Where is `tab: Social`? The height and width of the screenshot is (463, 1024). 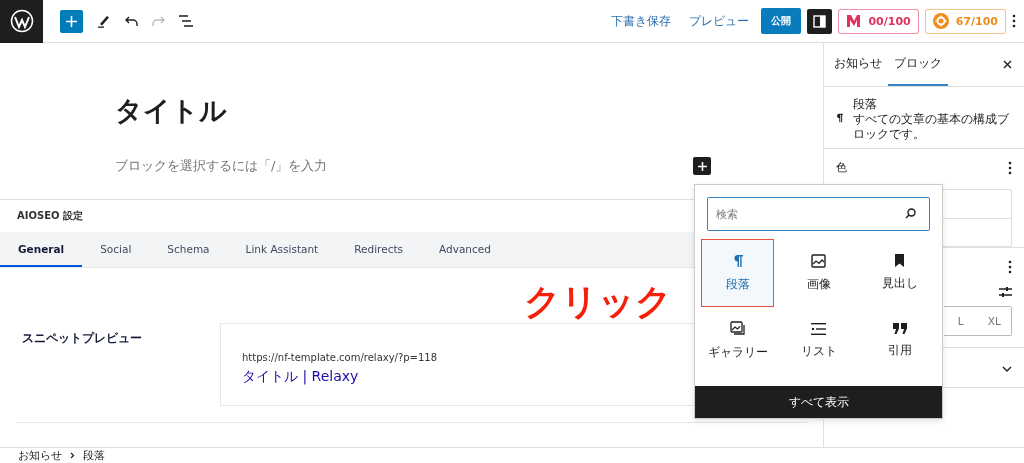 tab: Social is located at coordinates (116, 249).